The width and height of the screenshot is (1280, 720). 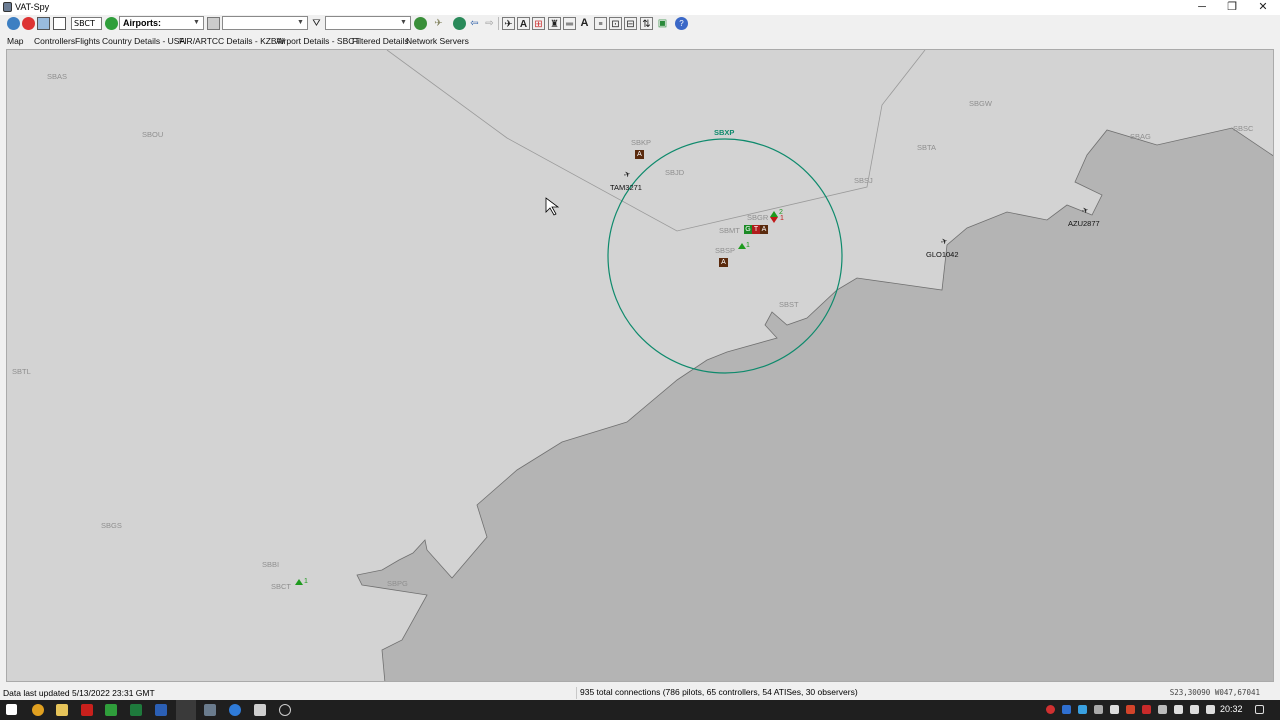 I want to click on flight-callsign: AZU2877, so click(x=1084, y=223).